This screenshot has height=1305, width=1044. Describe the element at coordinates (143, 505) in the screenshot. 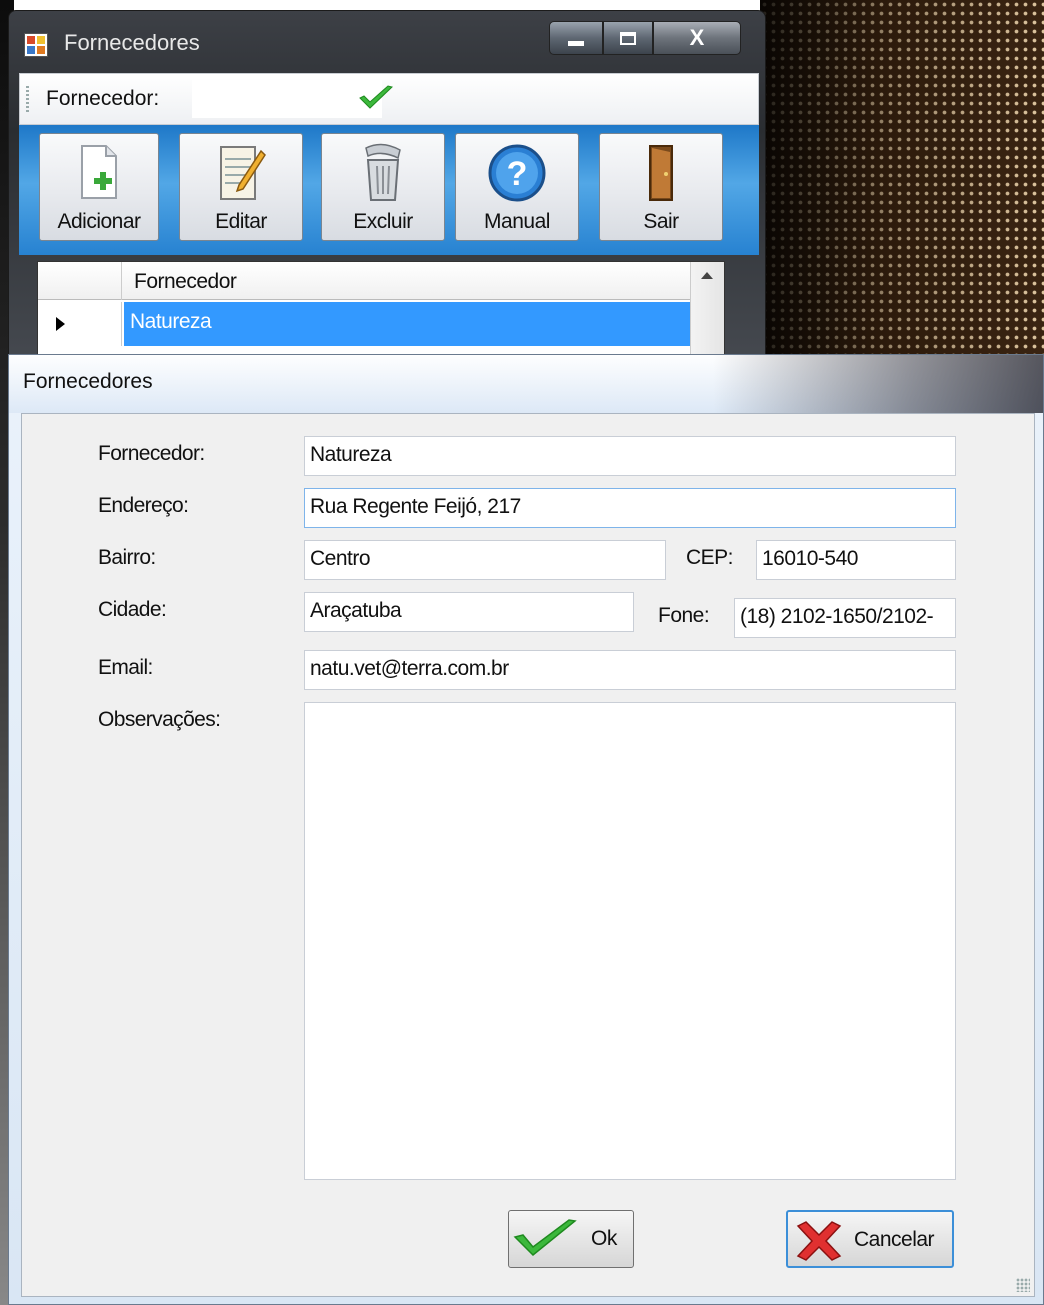

I see `endereco-label: Endereço:` at that location.